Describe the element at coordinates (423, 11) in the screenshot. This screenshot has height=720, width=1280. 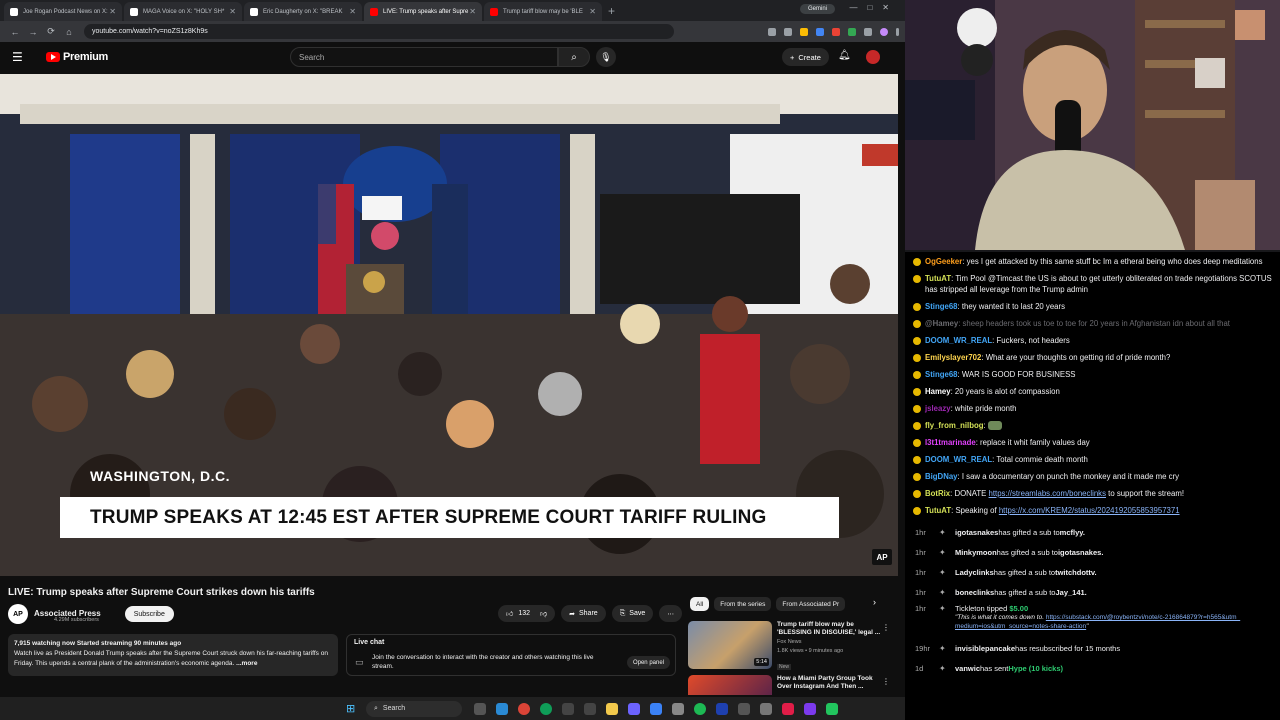
I see `browser-tab-4: LIVE: Trump speaks after Supre ✕` at that location.